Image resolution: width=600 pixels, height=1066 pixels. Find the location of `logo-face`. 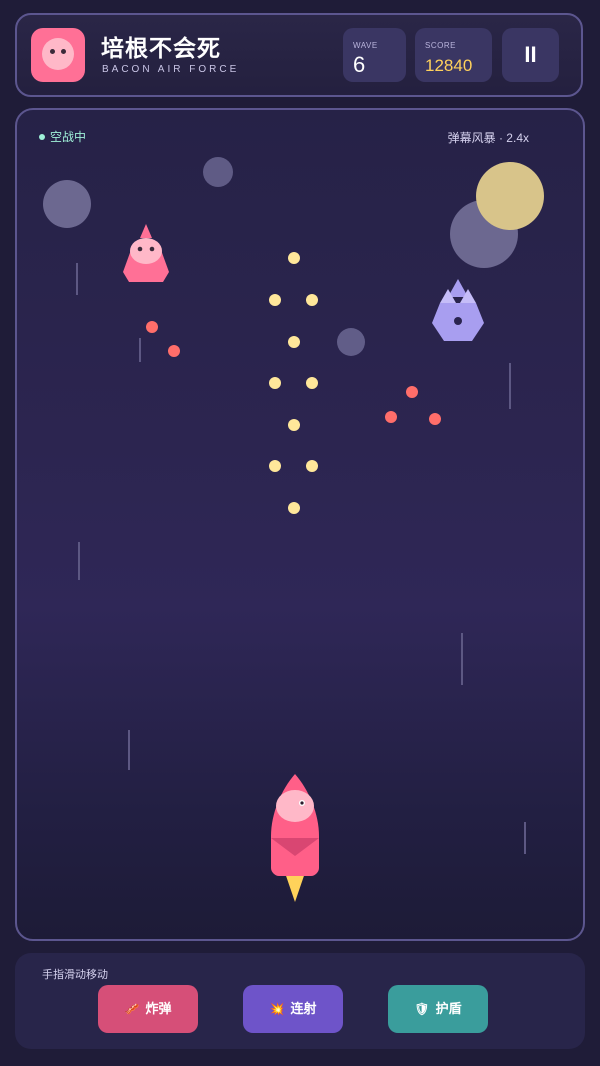

logo-face is located at coordinates (58, 54).